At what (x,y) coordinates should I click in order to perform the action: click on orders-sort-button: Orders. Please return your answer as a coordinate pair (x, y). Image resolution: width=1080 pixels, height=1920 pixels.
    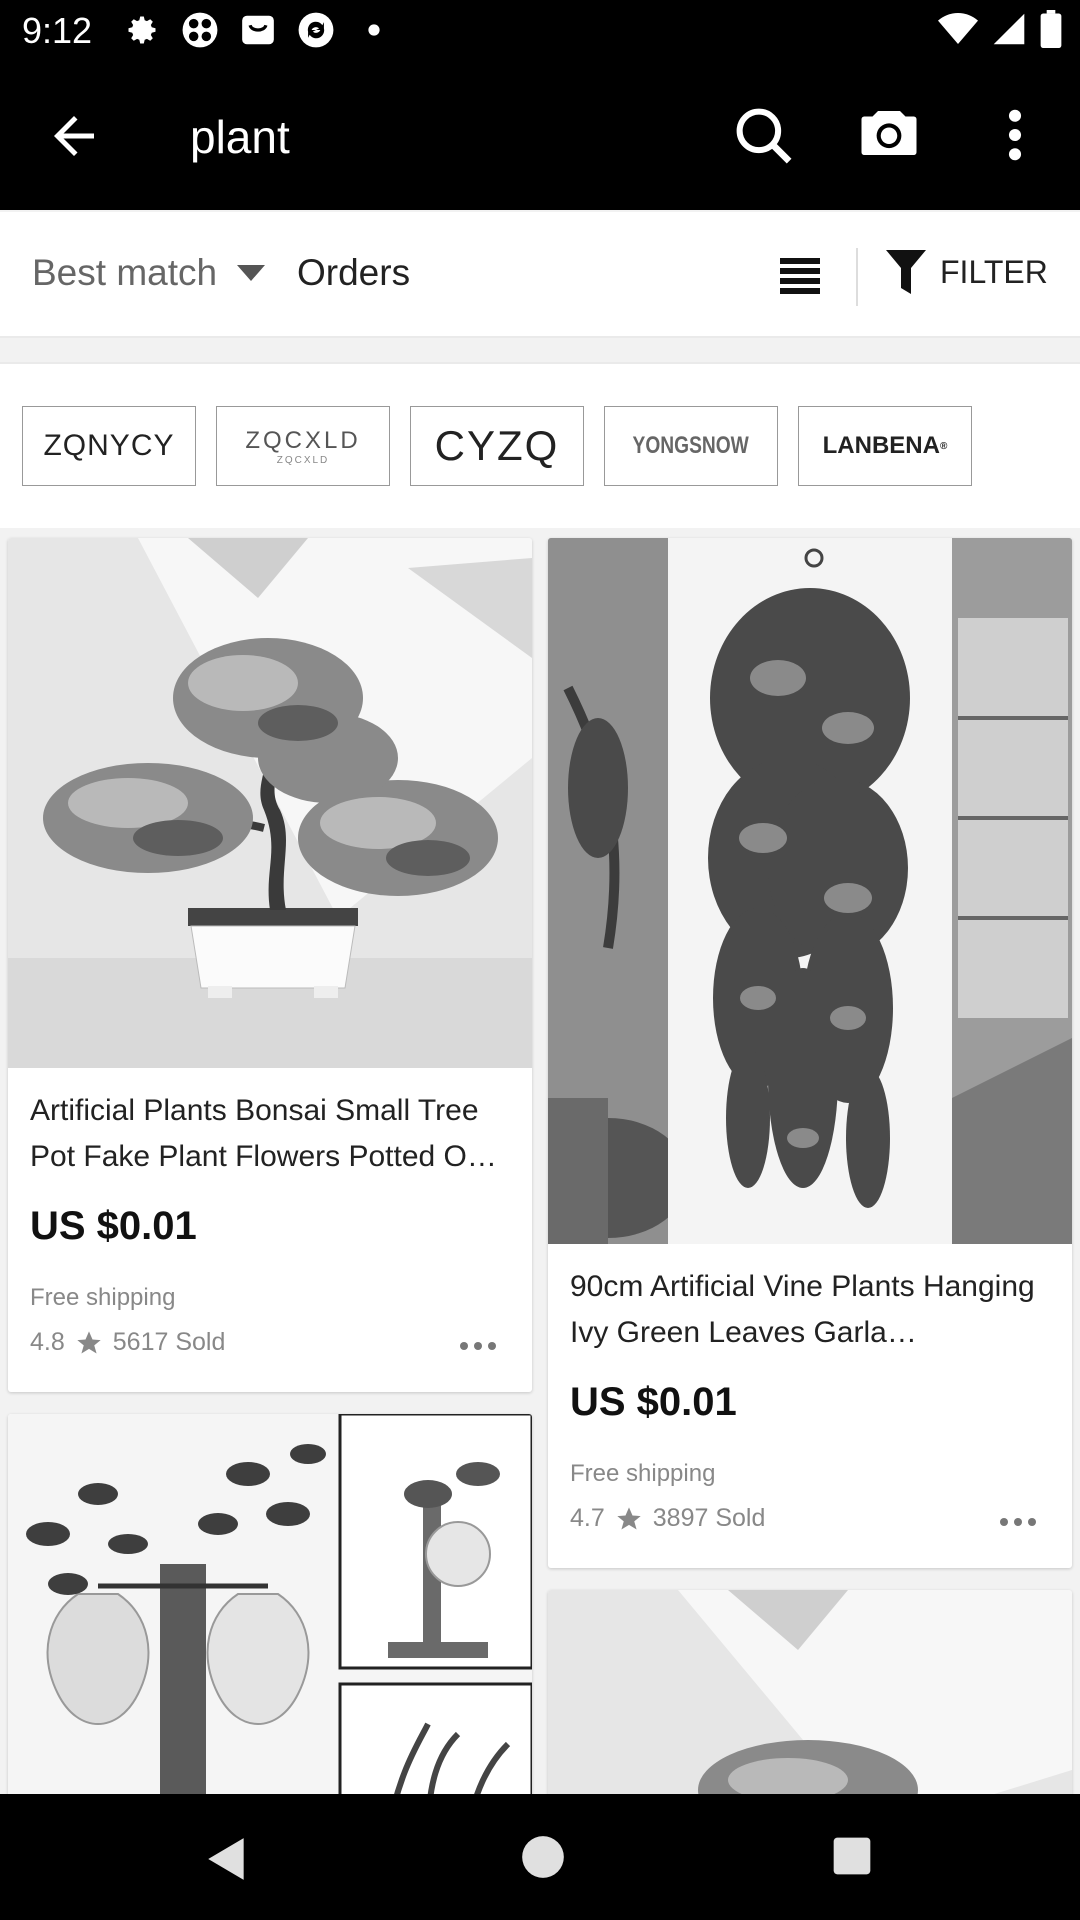
    Looking at the image, I should click on (353, 273).